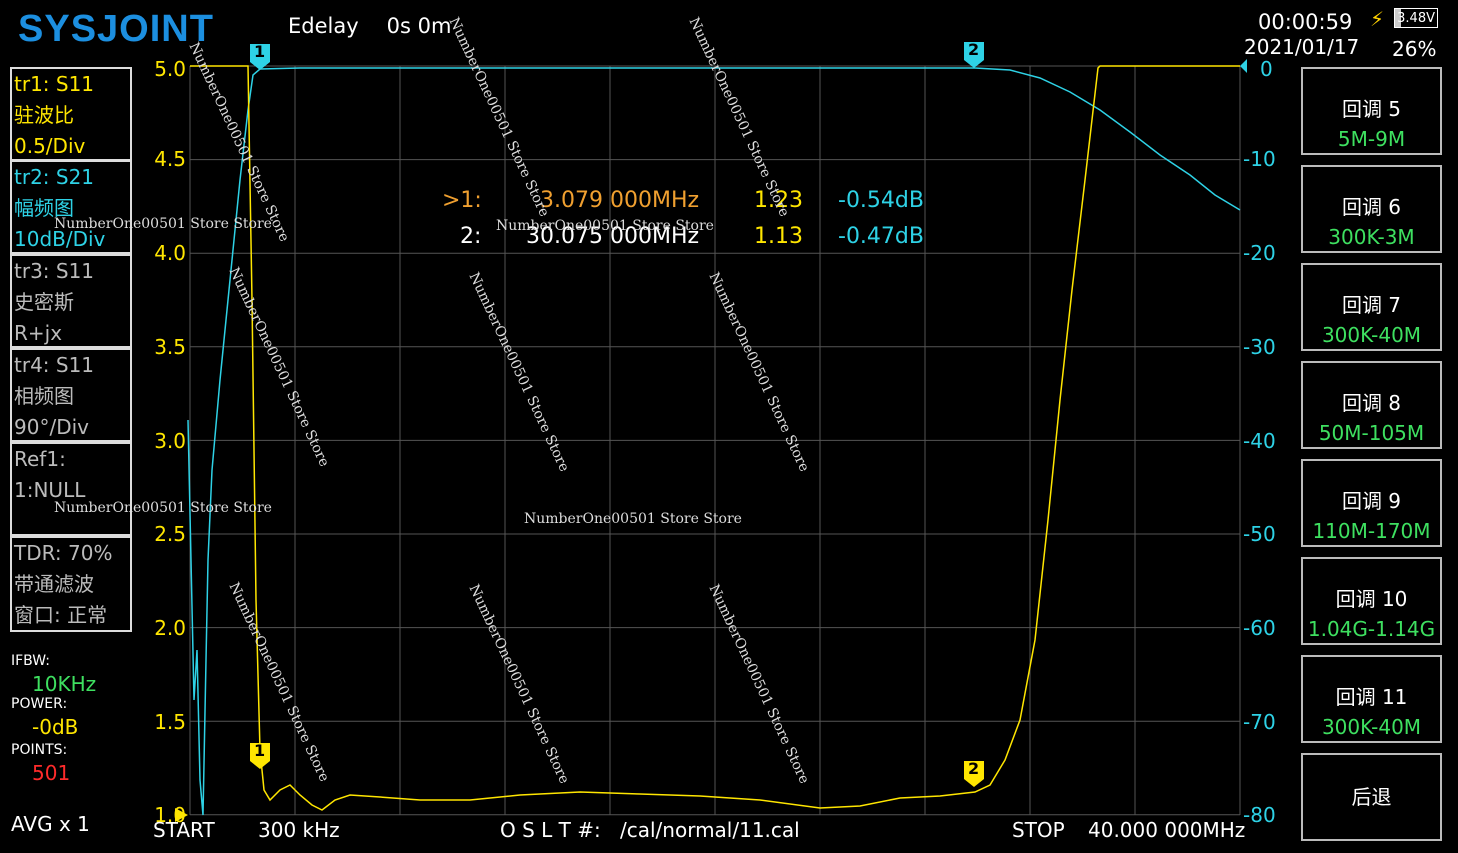  Describe the element at coordinates (881, 200) in the screenshot. I see `marker-1-db: -0.54dB` at that location.